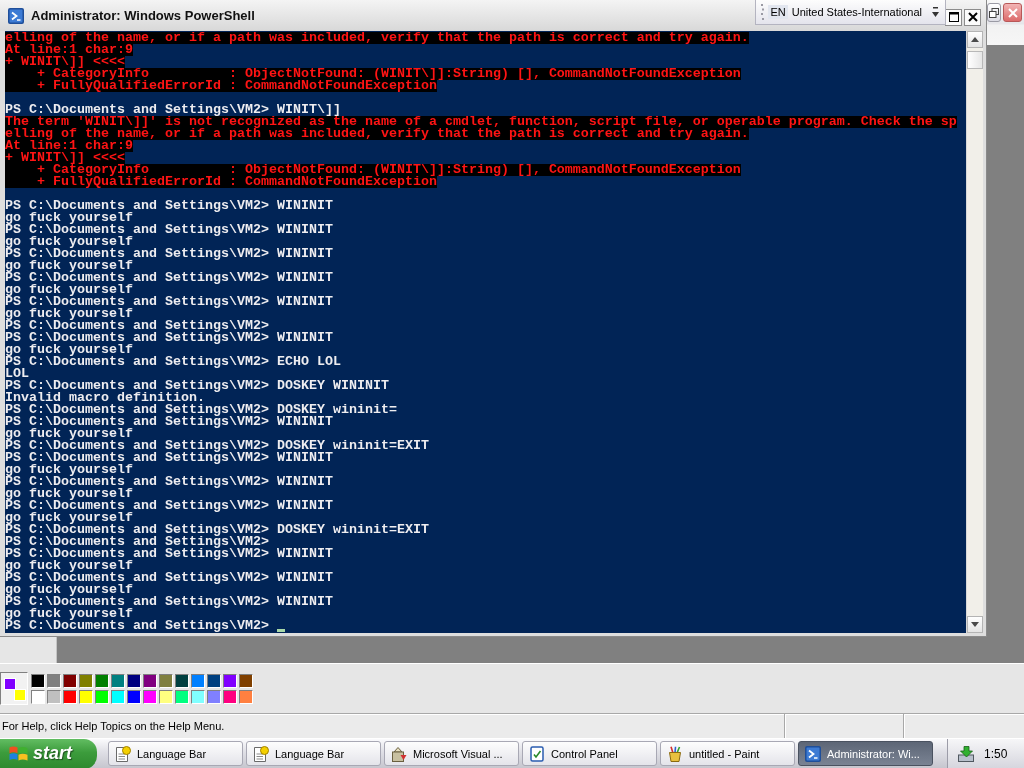  I want to click on console-line: PS C:\Documents and Settings\VM2> DOSKEY WININIT, so click(197, 386).